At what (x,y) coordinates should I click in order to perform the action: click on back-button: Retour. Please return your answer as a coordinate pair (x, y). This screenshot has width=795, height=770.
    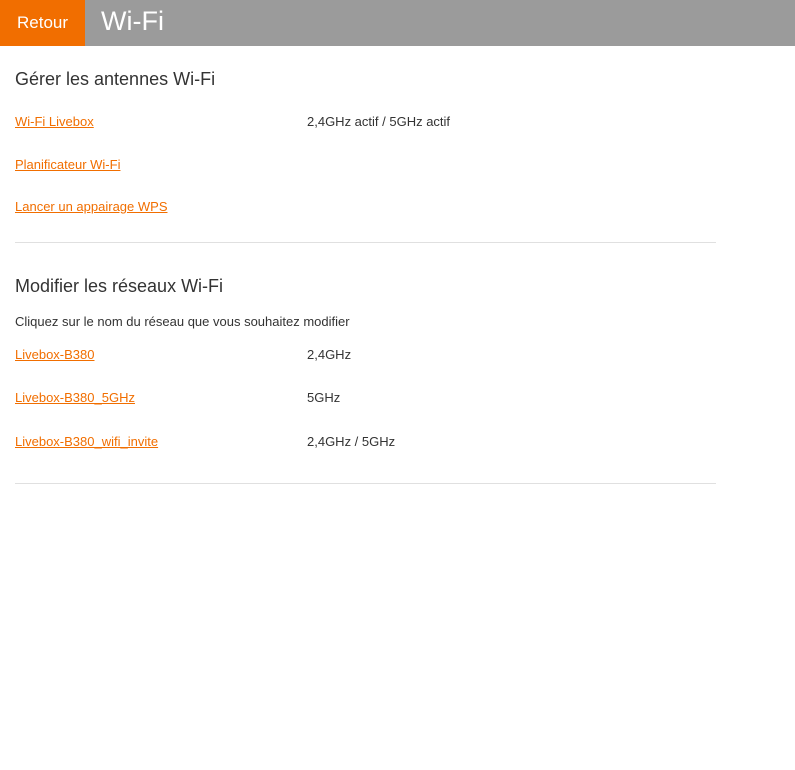
    Looking at the image, I should click on (42, 23).